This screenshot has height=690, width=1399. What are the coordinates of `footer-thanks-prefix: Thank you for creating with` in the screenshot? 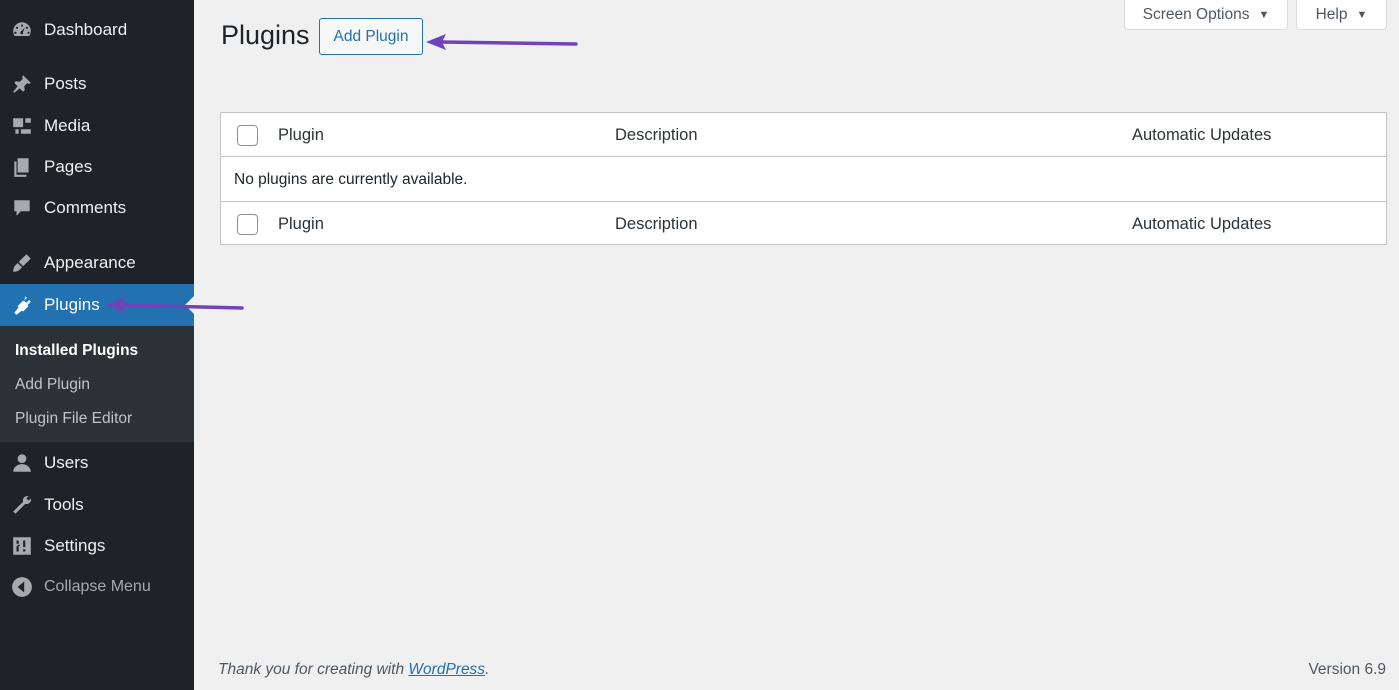 It's located at (313, 669).